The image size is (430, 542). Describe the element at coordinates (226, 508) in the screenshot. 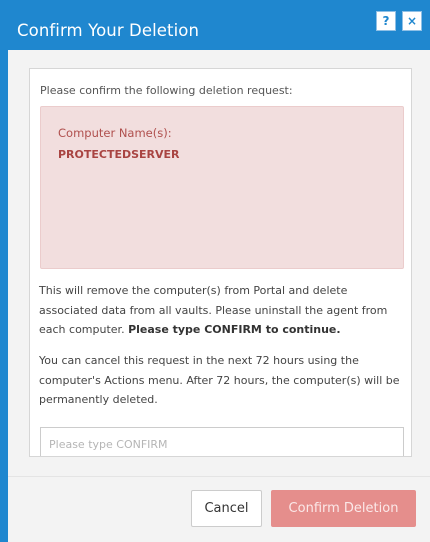

I see `cancel-button: Cancel` at that location.